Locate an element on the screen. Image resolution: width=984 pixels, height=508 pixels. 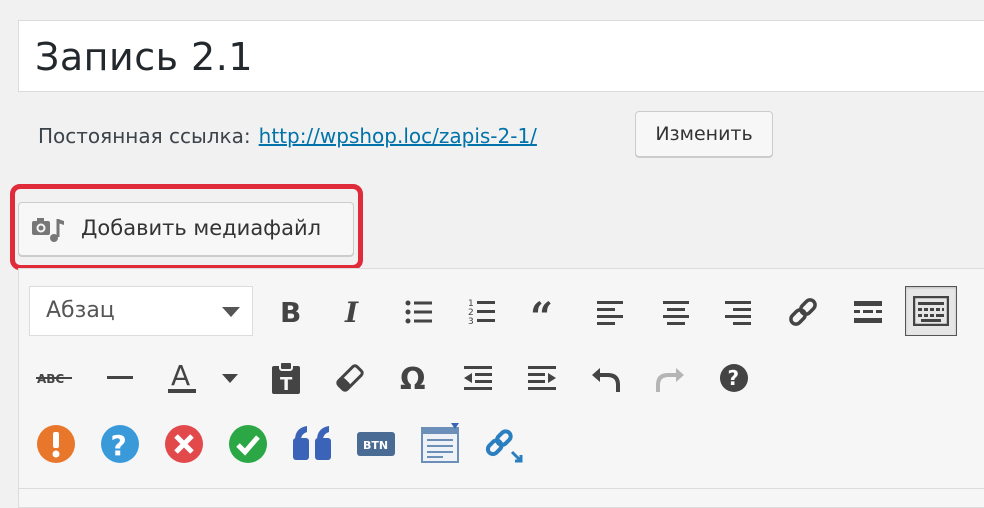
question-icon: ? is located at coordinates (120, 444).